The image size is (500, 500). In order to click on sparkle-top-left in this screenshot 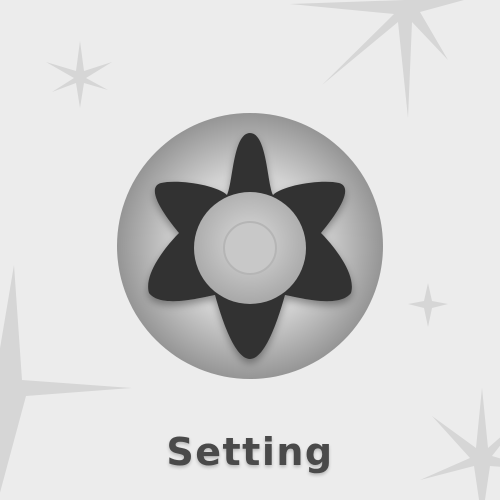, I will do `click(79, 74)`.